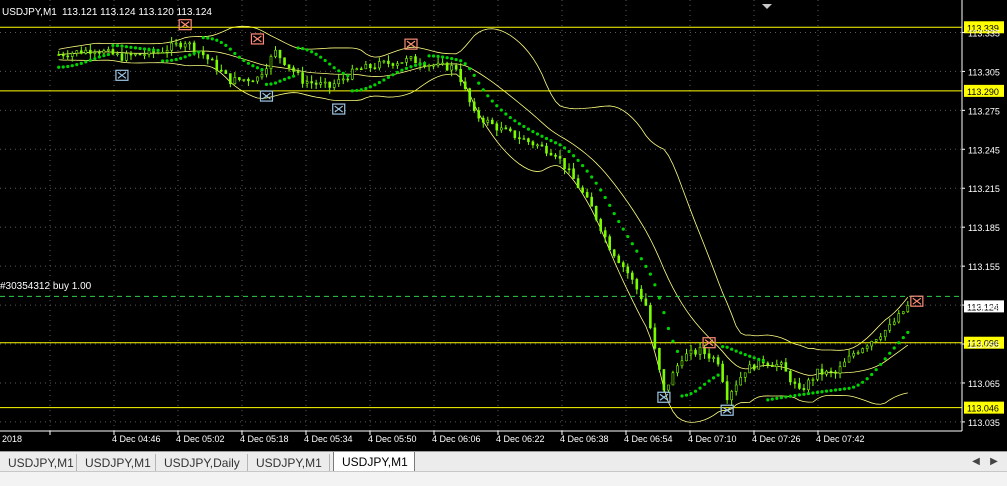 The image size is (1007, 486). I want to click on triangle-down-icon, so click(767, 6).